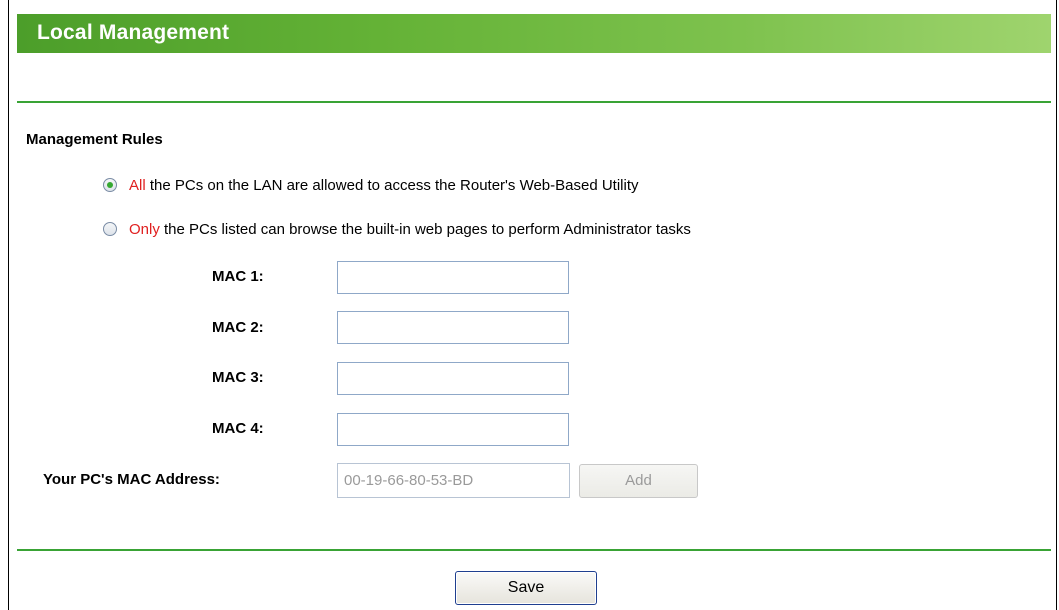 The width and height of the screenshot is (1059, 610). What do you see at coordinates (453, 327) in the screenshot?
I see `mac2-input` at bounding box center [453, 327].